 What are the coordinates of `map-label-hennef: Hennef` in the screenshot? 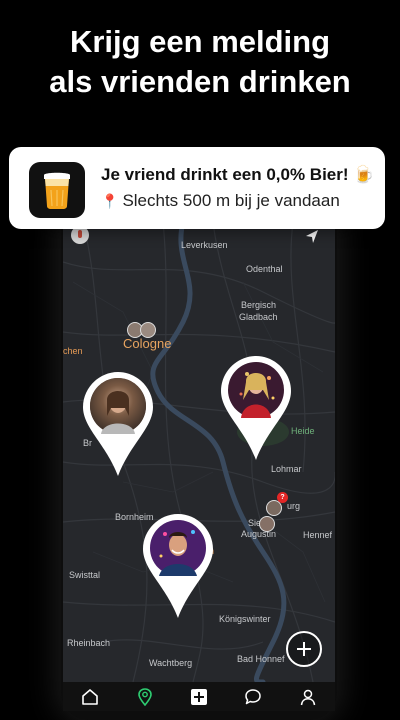 It's located at (318, 535).